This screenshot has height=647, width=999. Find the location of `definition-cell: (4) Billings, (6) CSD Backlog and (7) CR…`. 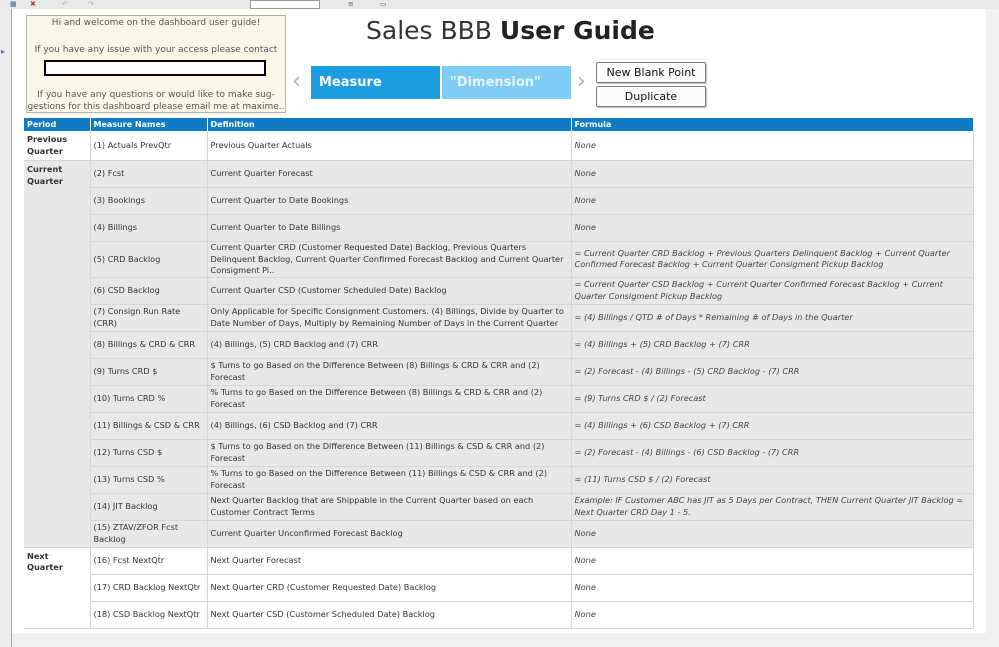

definition-cell: (4) Billings, (6) CSD Backlog and (7) CR… is located at coordinates (389, 426).